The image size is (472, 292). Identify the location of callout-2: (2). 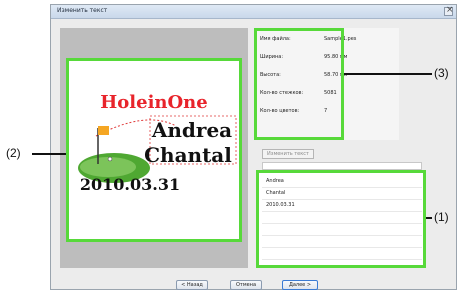
(13, 153).